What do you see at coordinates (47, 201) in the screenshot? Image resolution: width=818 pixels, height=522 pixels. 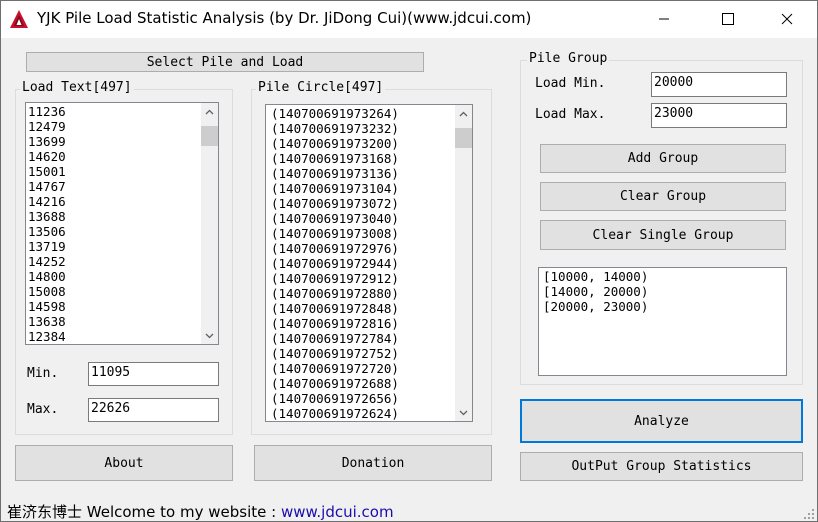 I see `list-item: 14216` at bounding box center [47, 201].